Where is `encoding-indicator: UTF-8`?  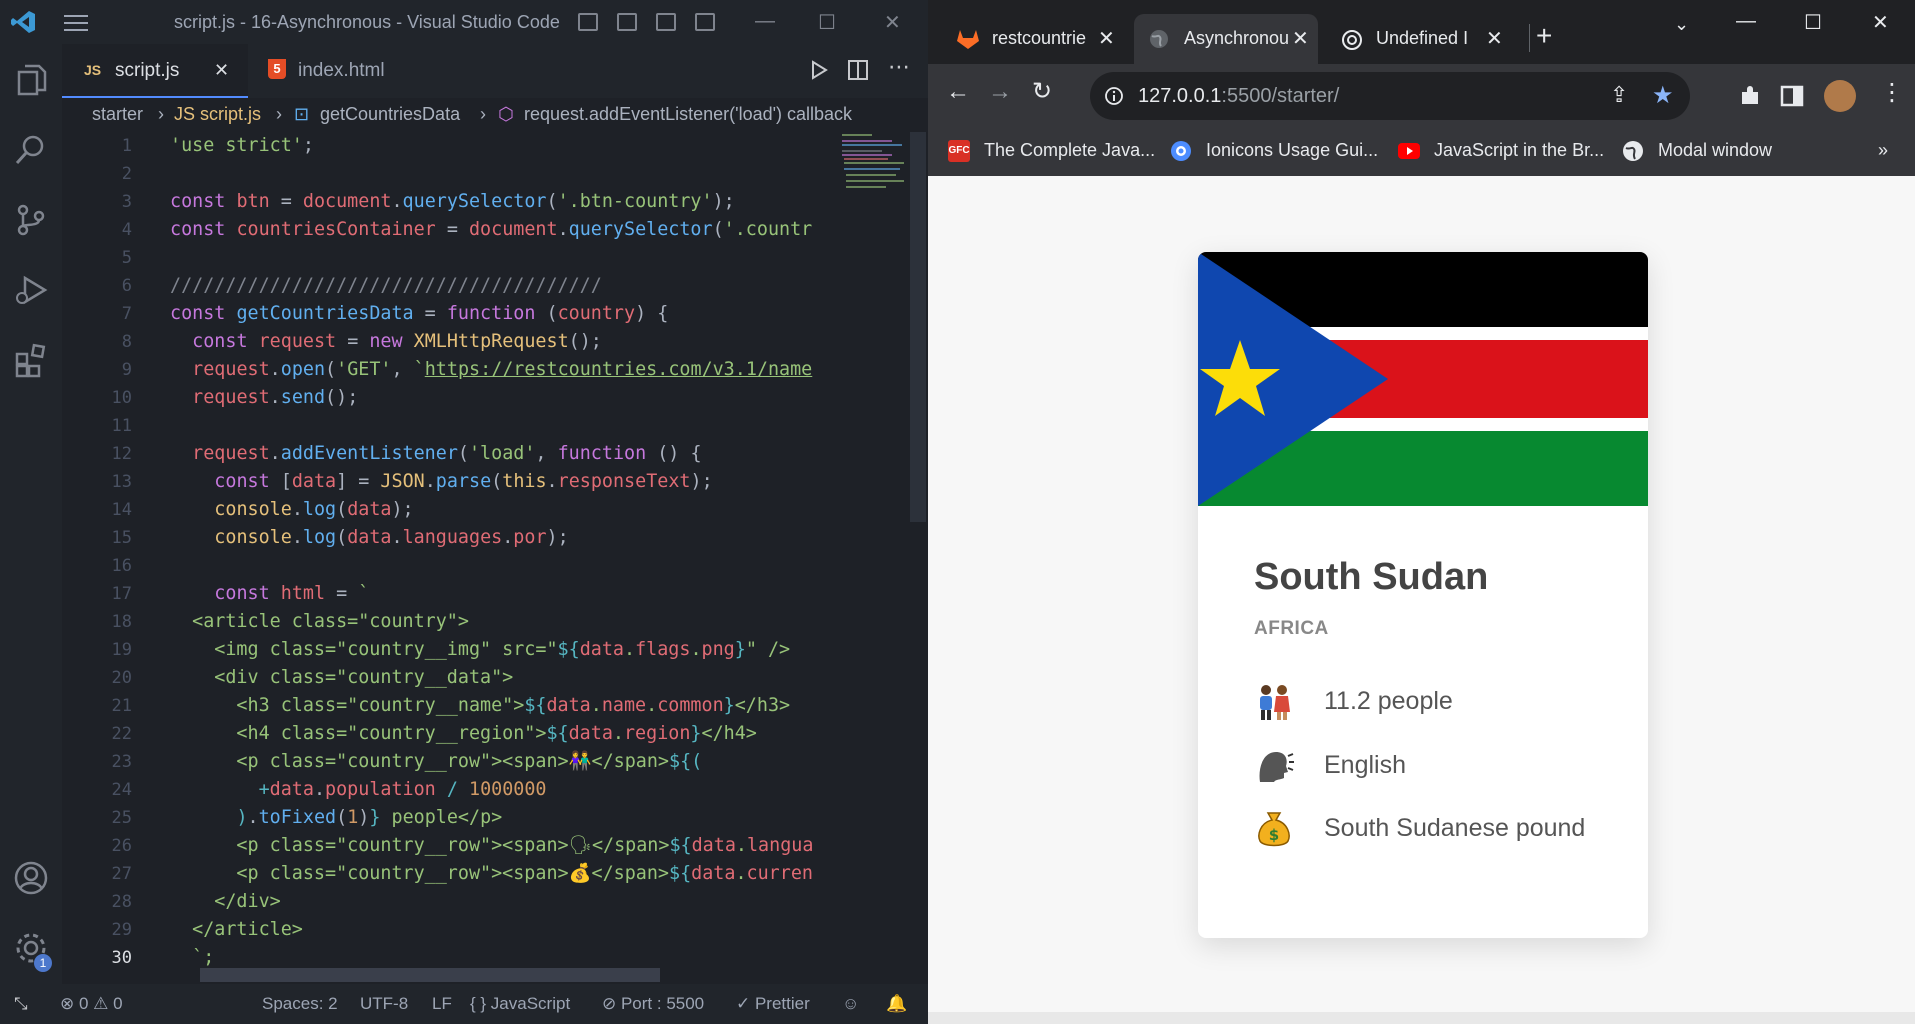
encoding-indicator: UTF-8 is located at coordinates (384, 1004).